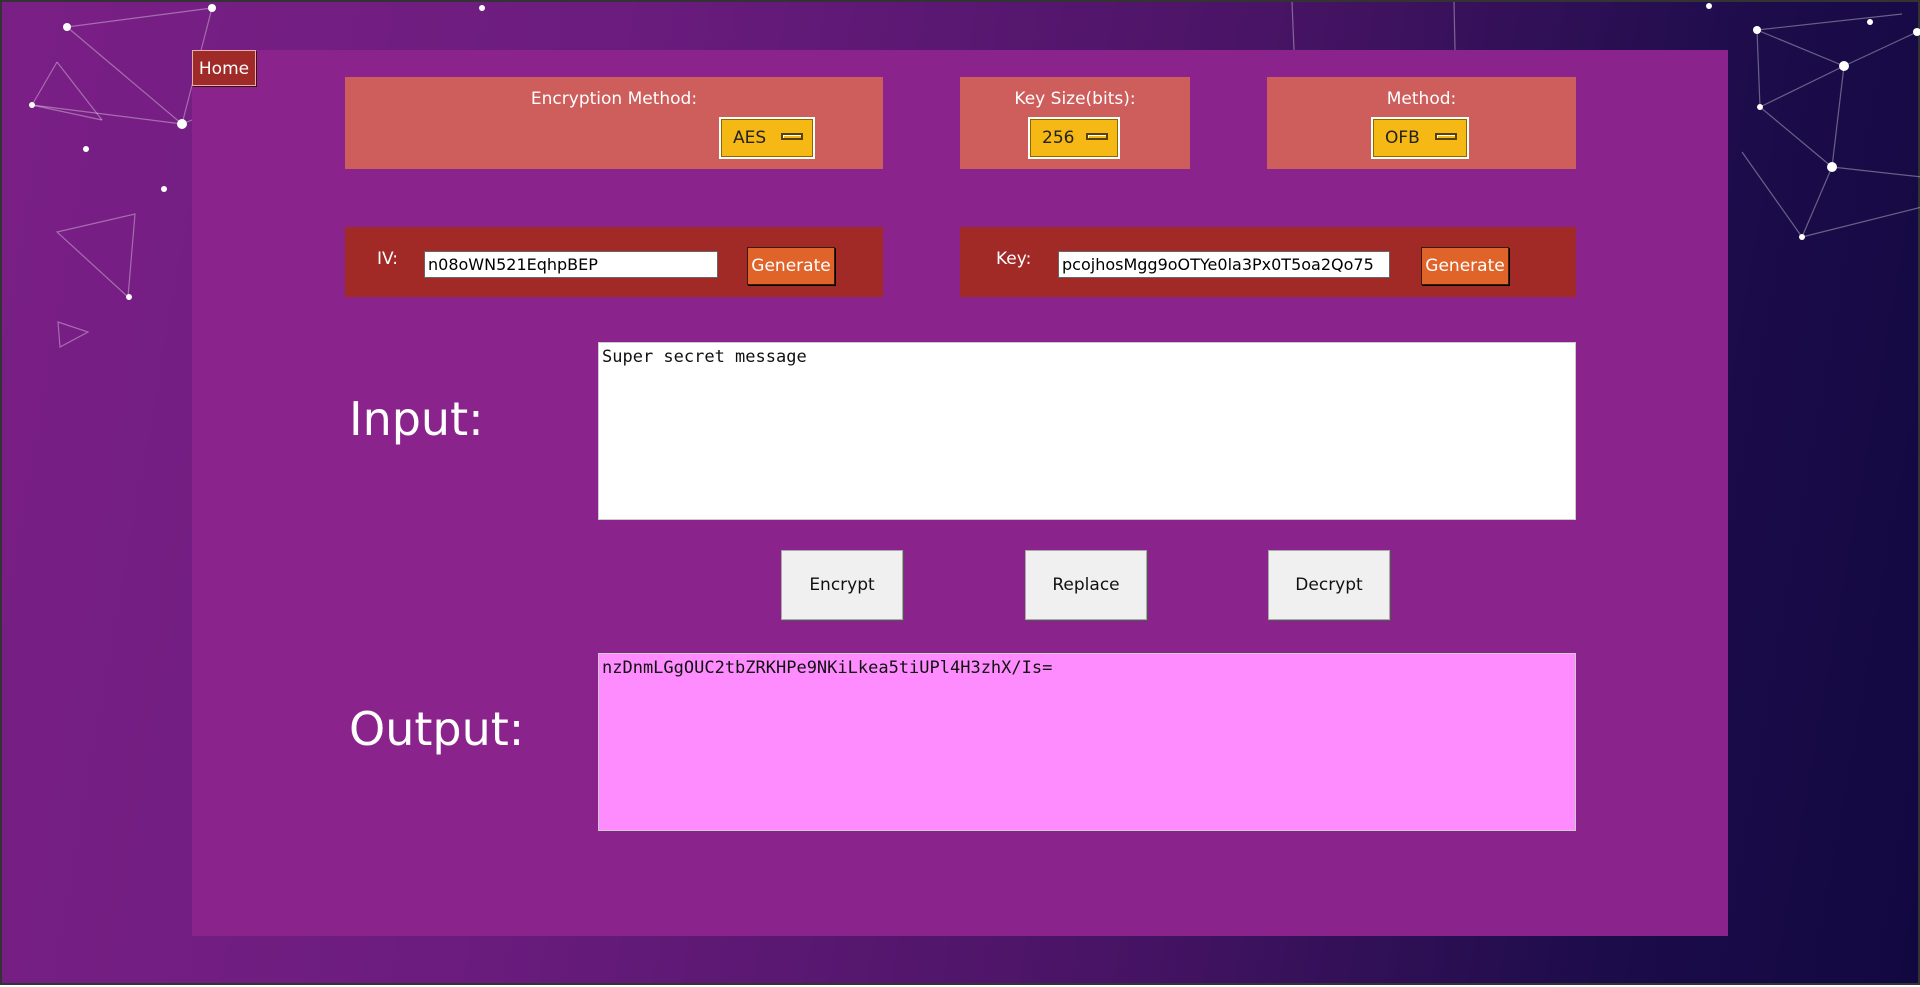 The image size is (1920, 987). What do you see at coordinates (1087, 431) in the screenshot?
I see `input-textarea: Super secret message` at bounding box center [1087, 431].